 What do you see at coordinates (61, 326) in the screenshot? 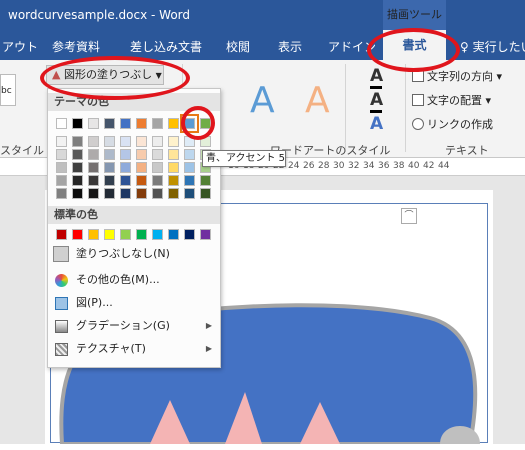
I see `gradient-icon` at bounding box center [61, 326].